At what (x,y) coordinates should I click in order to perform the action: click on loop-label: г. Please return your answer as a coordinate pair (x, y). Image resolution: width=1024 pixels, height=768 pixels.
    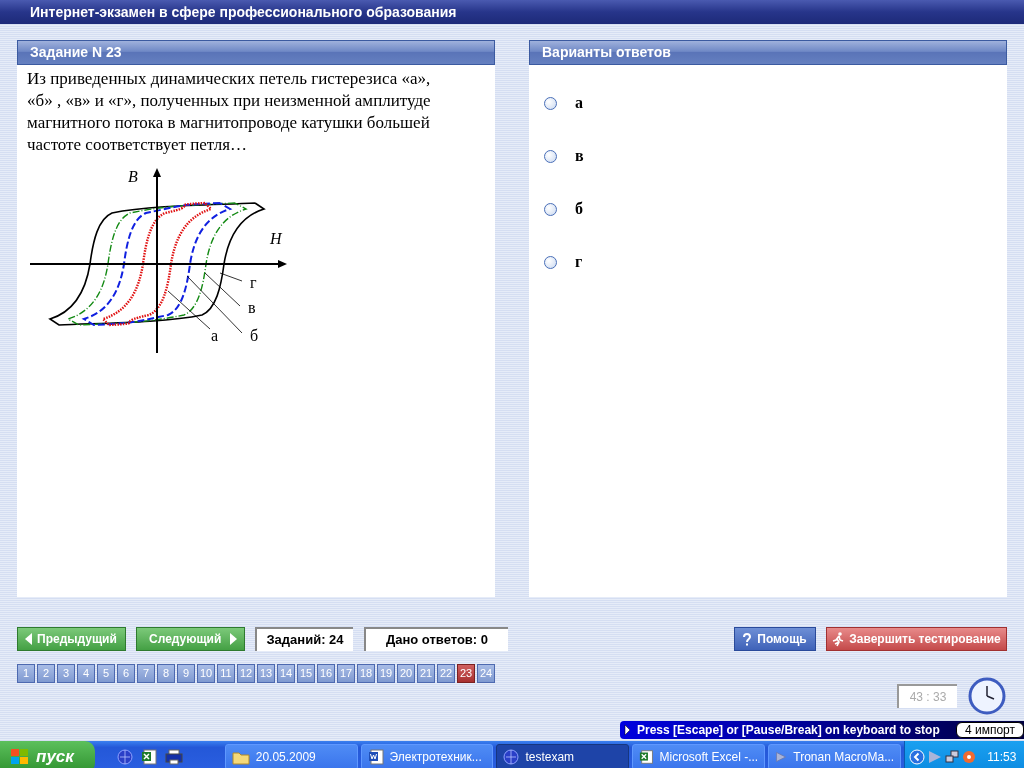
    Looking at the image, I should click on (253, 282).